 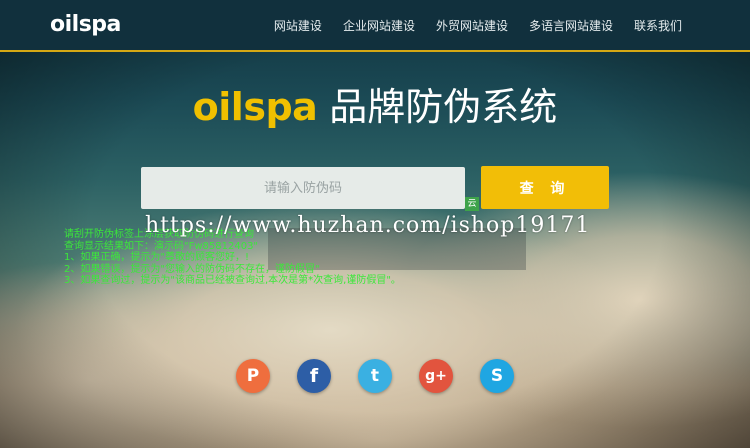 I want to click on instruction-line: 查询显示结果如下：演示码"Fw85812403", so click(x=161, y=246).